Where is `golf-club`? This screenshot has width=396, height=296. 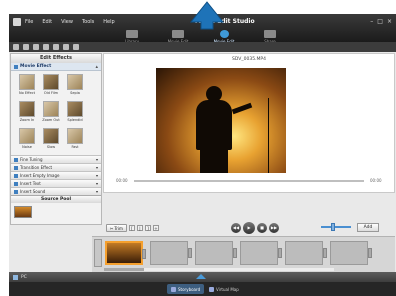 golf-club is located at coordinates (268, 135).